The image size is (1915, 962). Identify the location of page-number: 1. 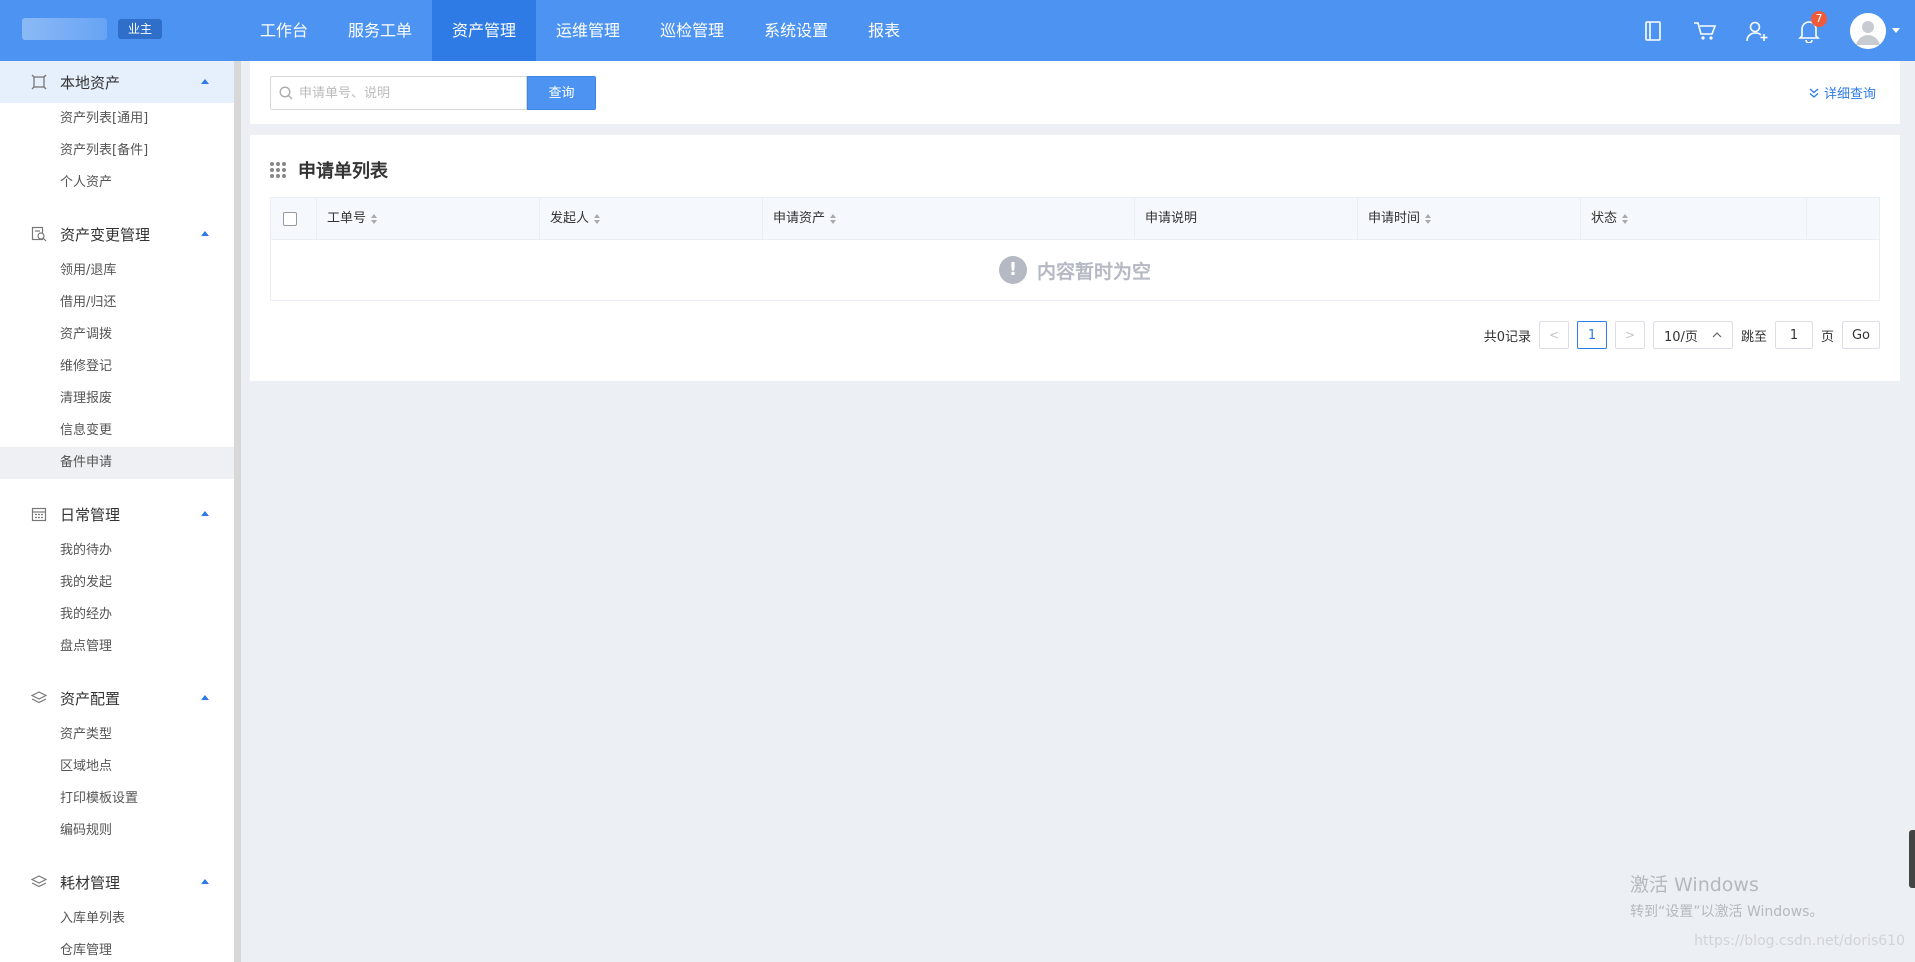
(1591, 335).